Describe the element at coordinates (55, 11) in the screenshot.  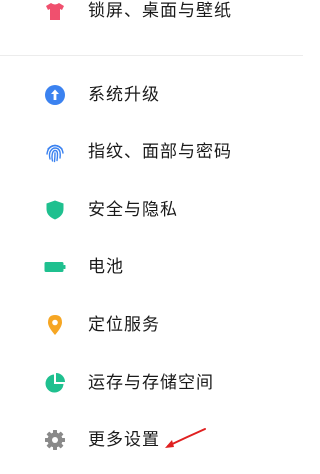
I see `tshirt-icon` at that location.